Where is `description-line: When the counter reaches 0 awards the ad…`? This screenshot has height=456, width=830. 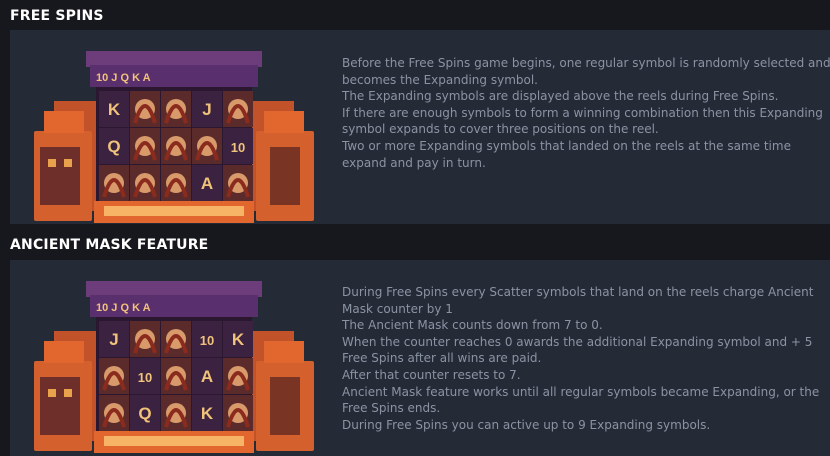 description-line: When the counter reaches 0 awards the ad… is located at coordinates (577, 350).